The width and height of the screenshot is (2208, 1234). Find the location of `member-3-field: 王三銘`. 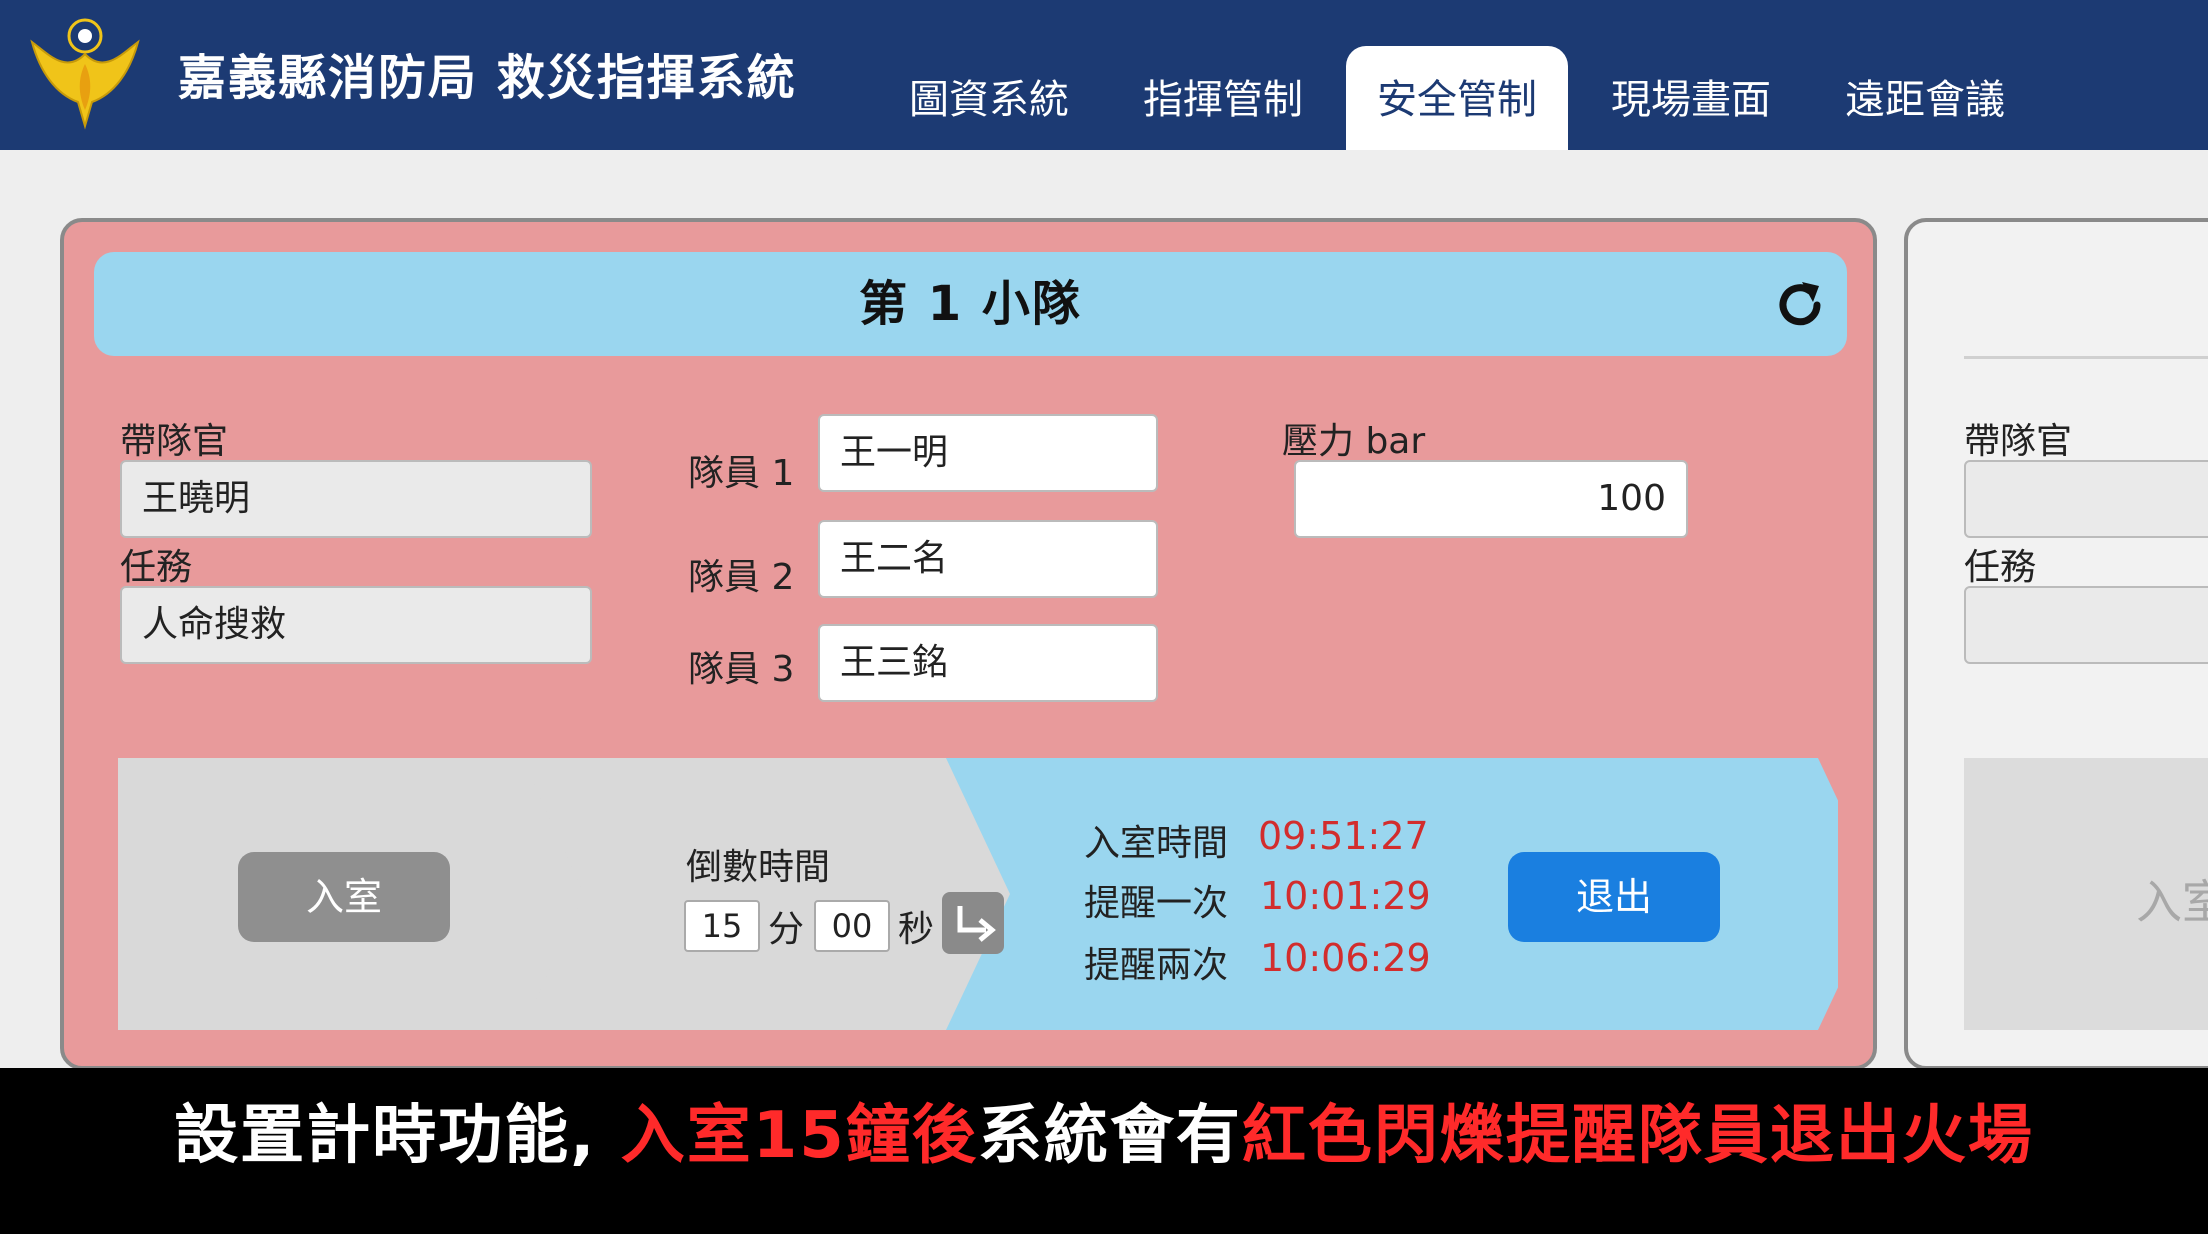

member-3-field: 王三銘 is located at coordinates (988, 663).